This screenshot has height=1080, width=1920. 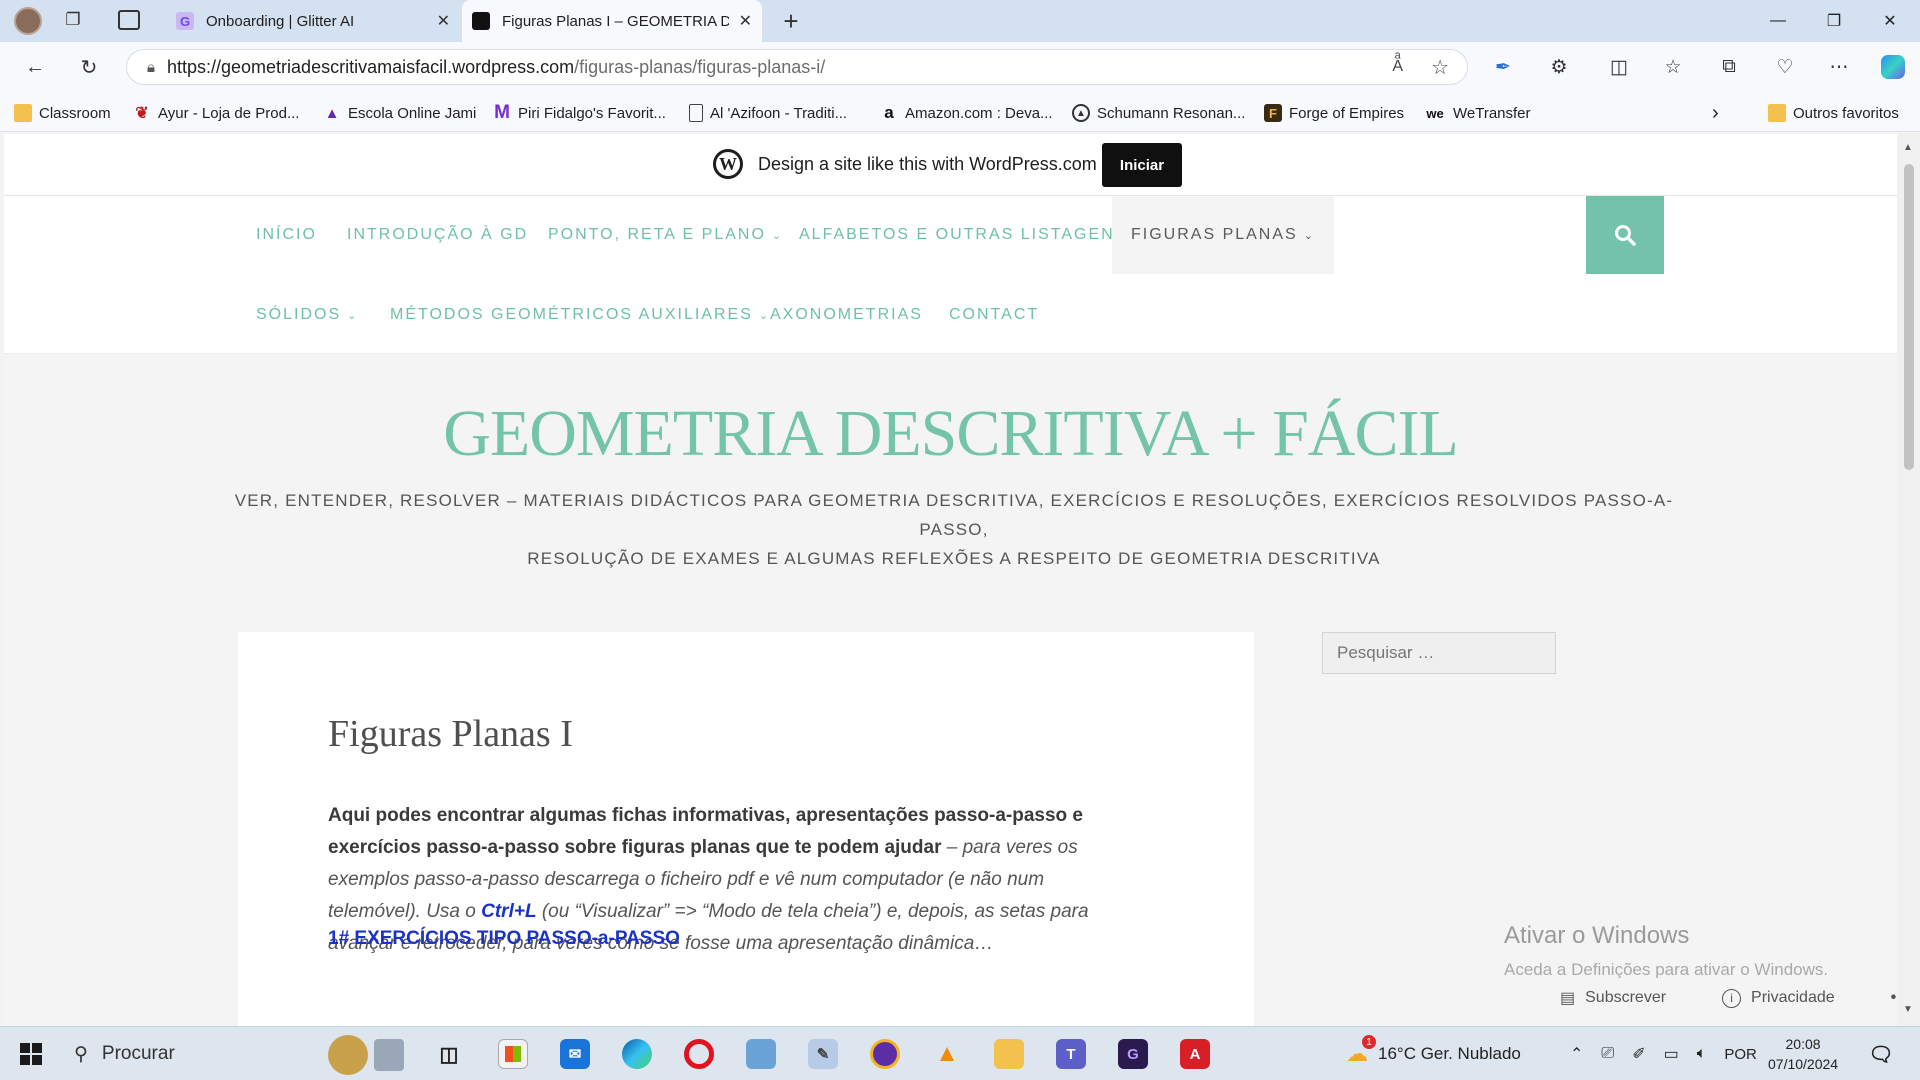 What do you see at coordinates (1433, 1053) in the screenshot?
I see `weather-widget: ☁ 1 16°C Ger. Nublado` at bounding box center [1433, 1053].